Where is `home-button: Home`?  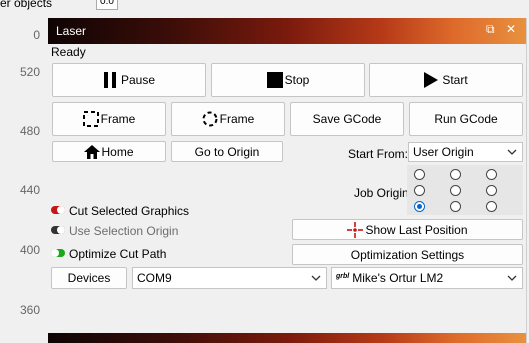
home-button: Home is located at coordinates (109, 151).